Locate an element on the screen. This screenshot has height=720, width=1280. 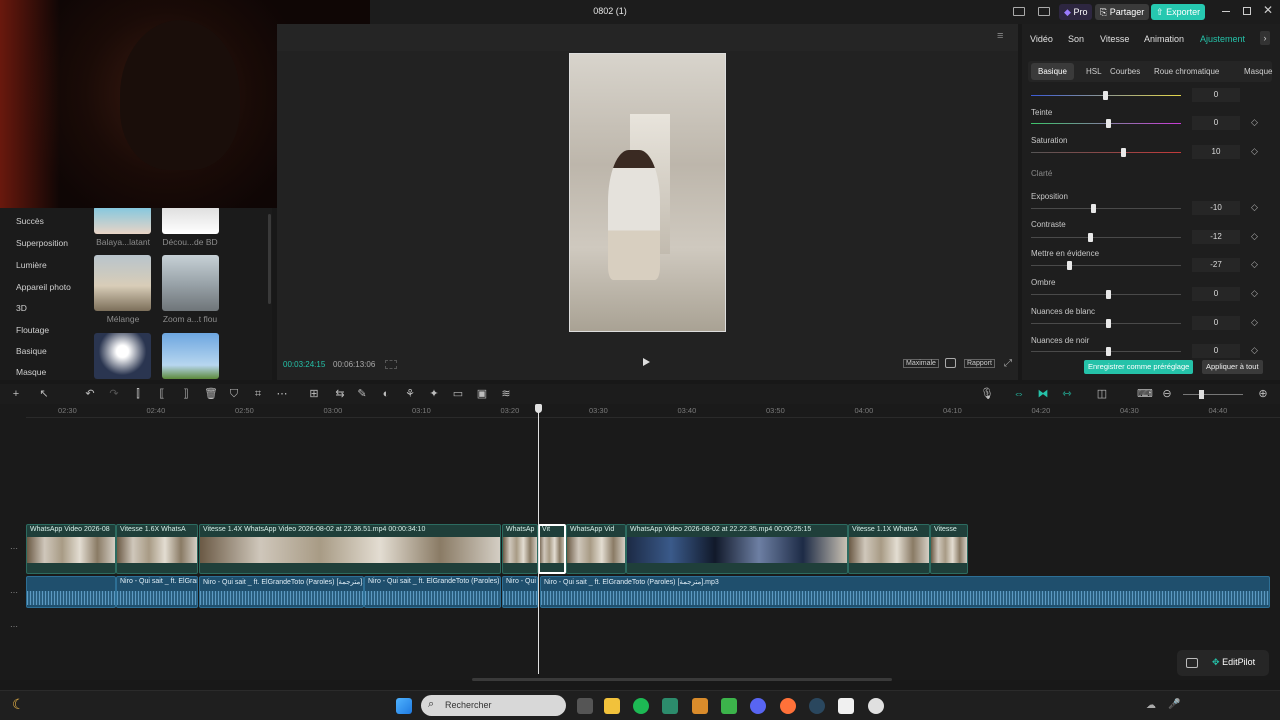
temperature-value: 0 is located at coordinates (1216, 95).